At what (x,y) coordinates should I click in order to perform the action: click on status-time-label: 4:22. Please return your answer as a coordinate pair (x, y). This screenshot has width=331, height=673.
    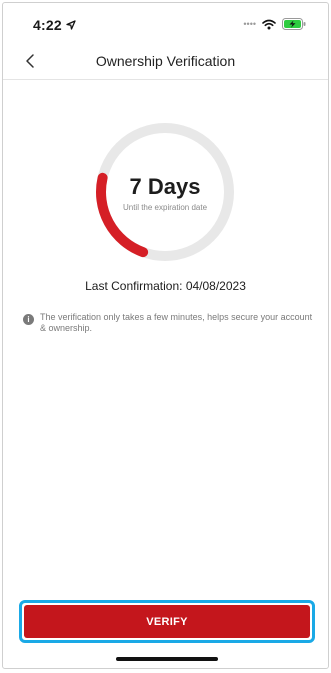
    Looking at the image, I should click on (47, 25).